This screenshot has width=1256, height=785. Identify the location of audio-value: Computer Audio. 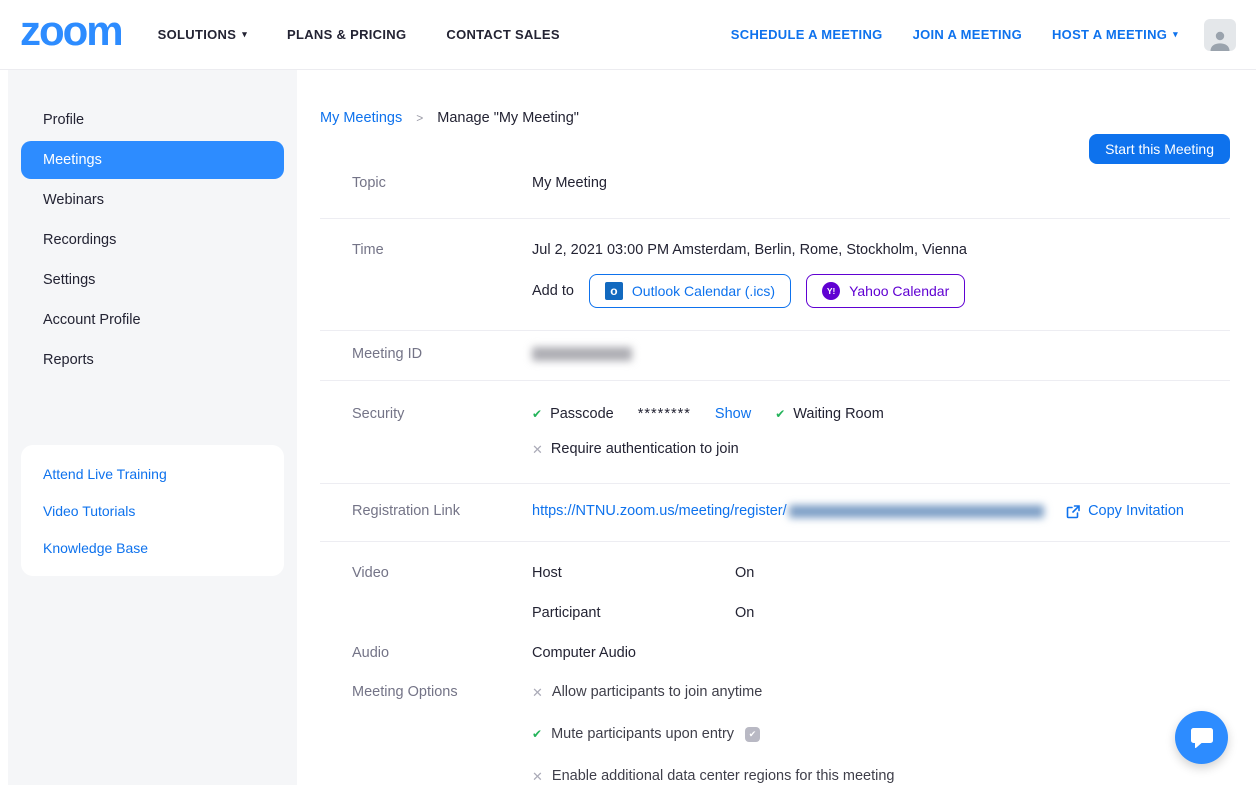
(584, 653).